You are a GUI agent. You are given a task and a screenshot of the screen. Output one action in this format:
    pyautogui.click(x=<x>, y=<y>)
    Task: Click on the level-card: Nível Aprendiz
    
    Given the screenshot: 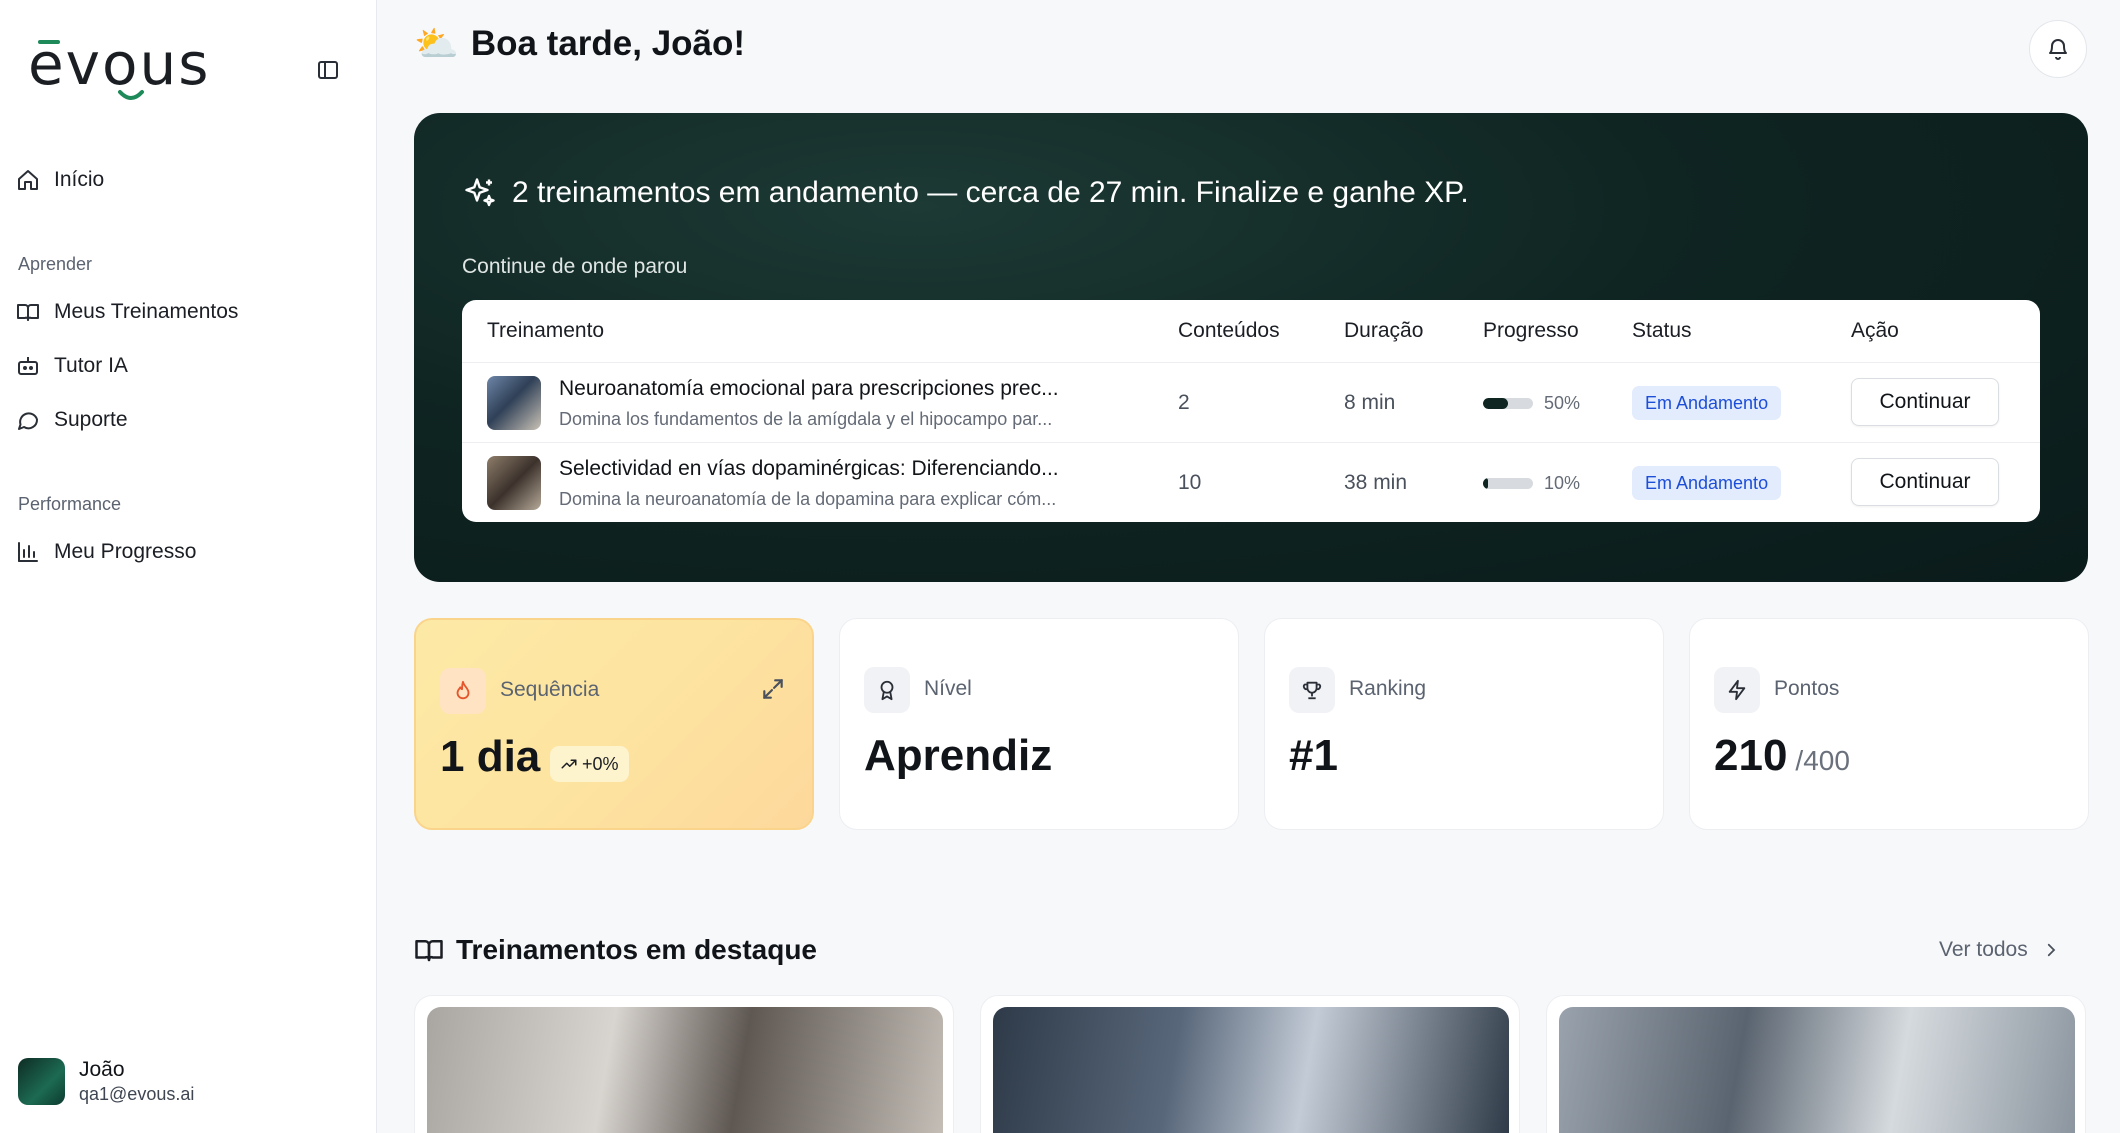 What is the action you would take?
    pyautogui.click(x=1039, y=724)
    